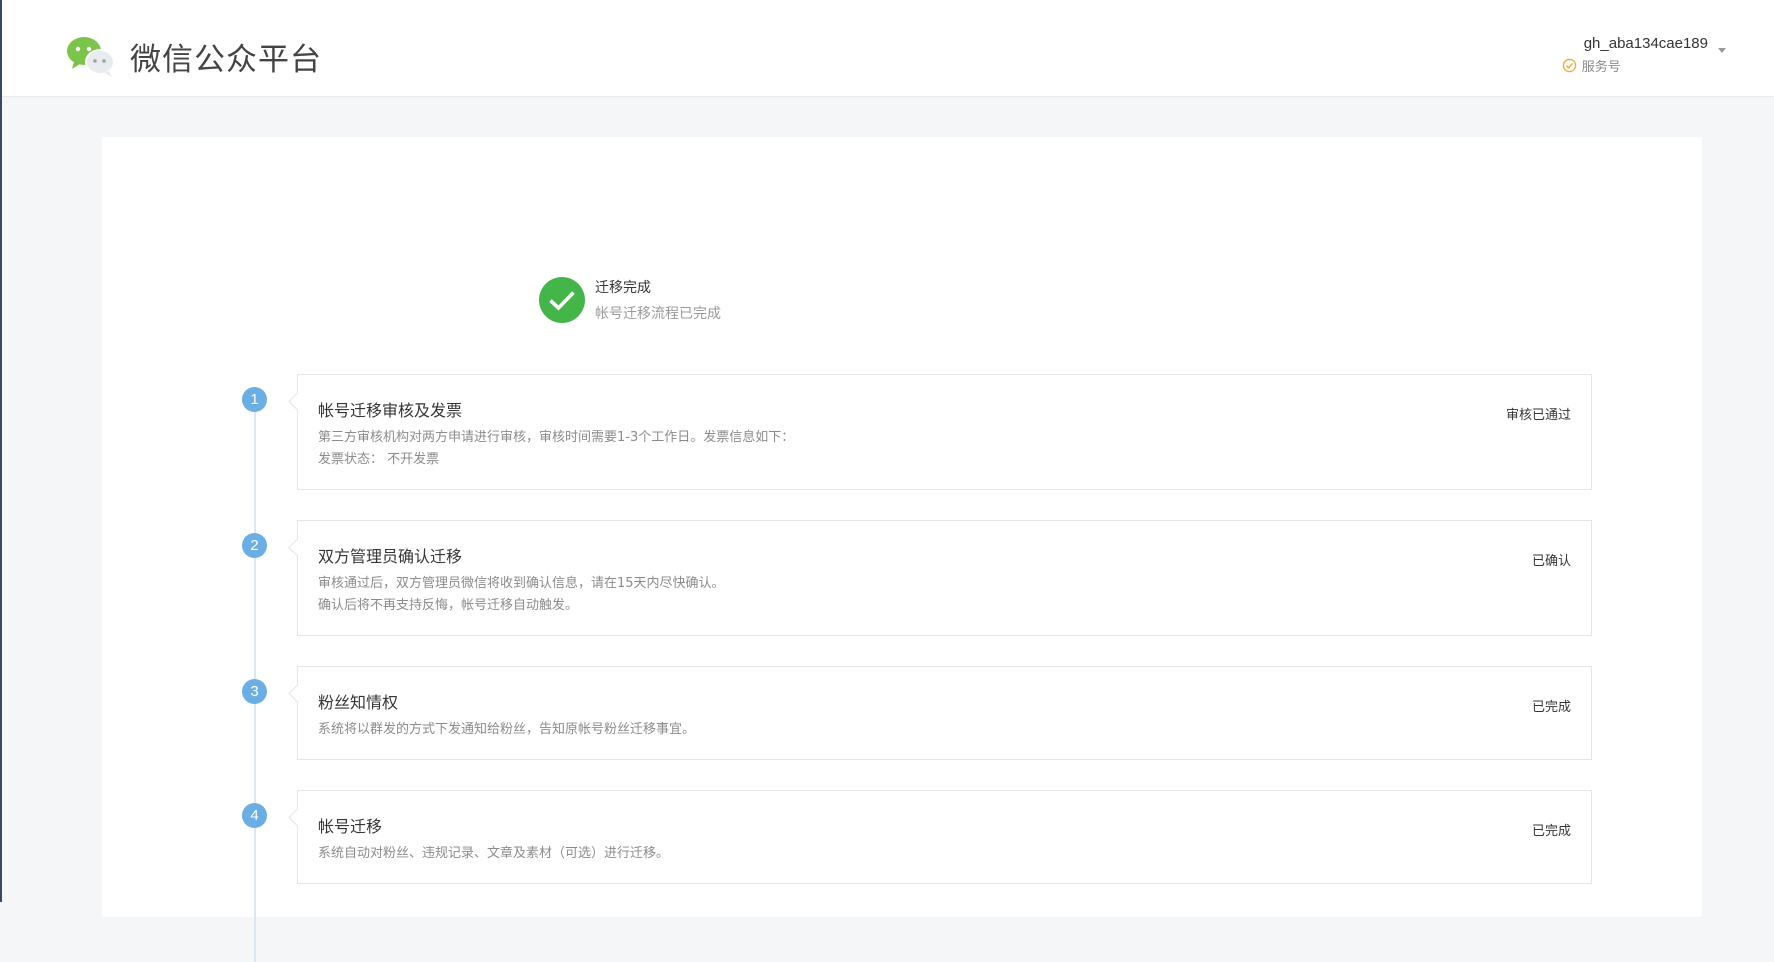 The width and height of the screenshot is (1774, 962). Describe the element at coordinates (1, 451) in the screenshot. I see `window-edge` at that location.